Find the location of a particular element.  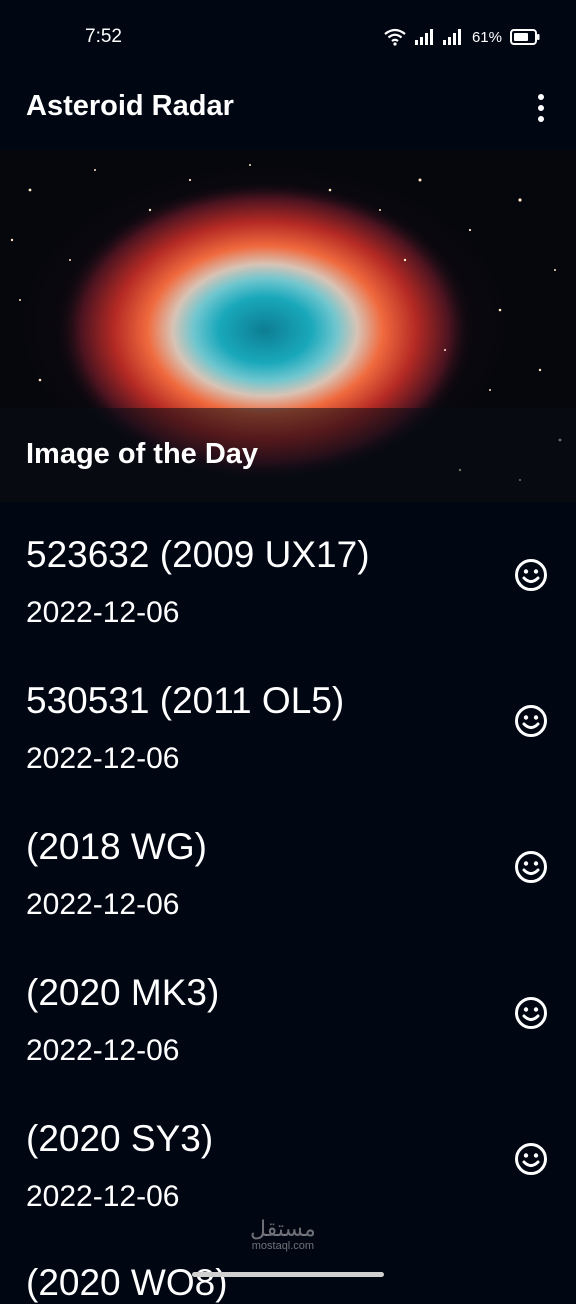

app-title: Asteroid Radar is located at coordinates (130, 106).